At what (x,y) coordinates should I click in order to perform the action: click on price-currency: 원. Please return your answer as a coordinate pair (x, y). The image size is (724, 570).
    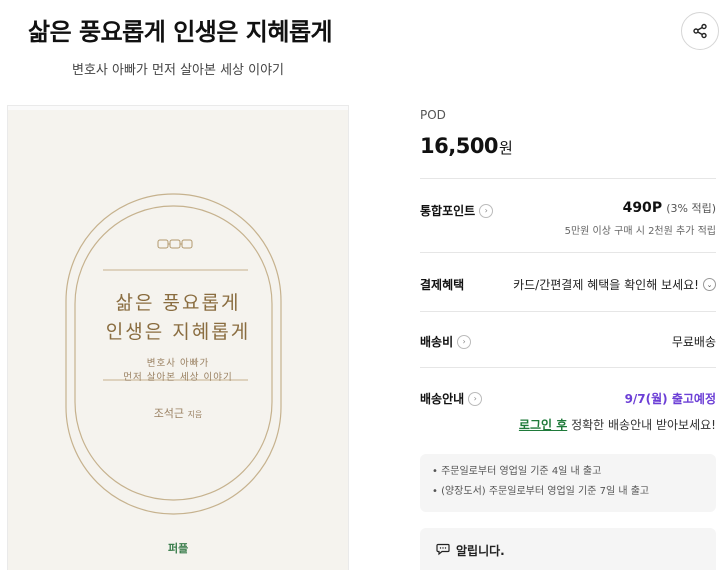
    Looking at the image, I should click on (506, 148).